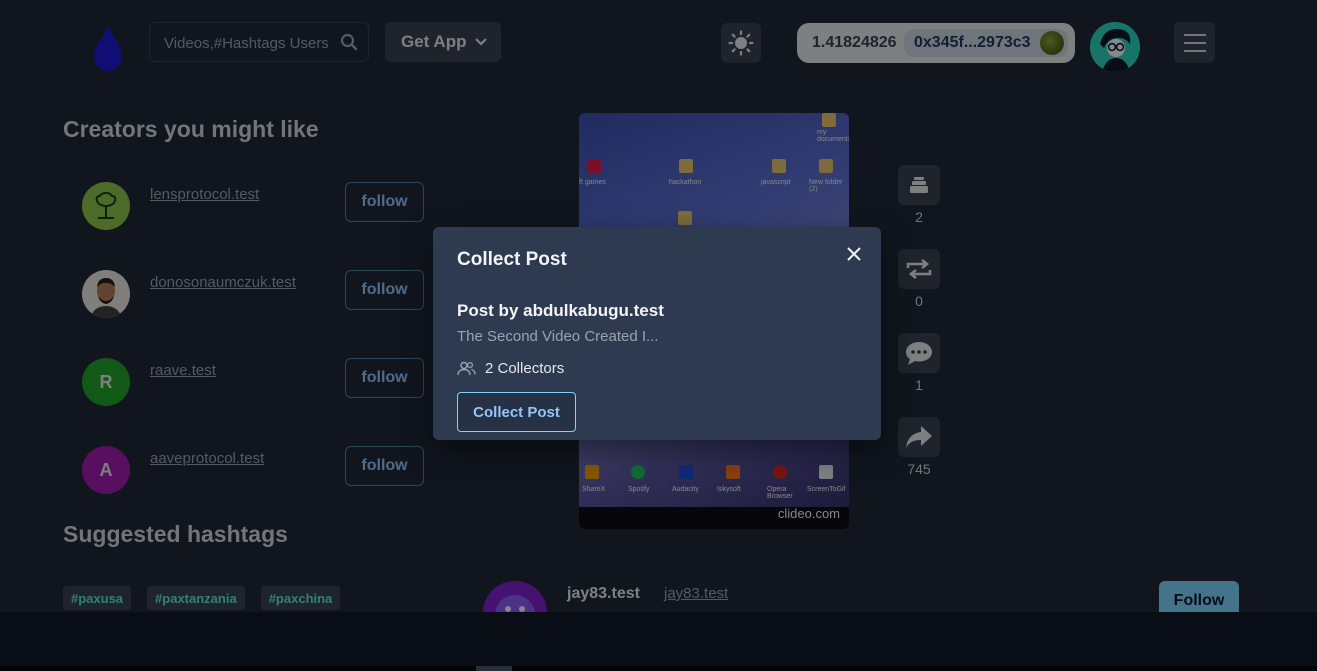 The image size is (1317, 671). What do you see at coordinates (525, 368) in the screenshot?
I see `collectors-count: 2 Collectors` at bounding box center [525, 368].